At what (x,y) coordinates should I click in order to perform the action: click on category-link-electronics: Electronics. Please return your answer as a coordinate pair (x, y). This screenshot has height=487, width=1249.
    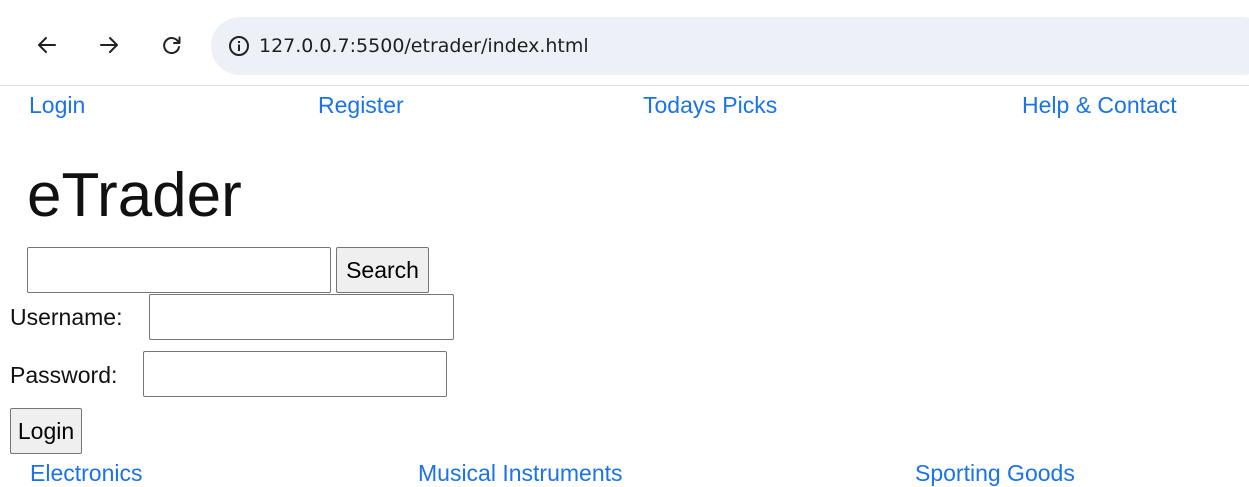
    Looking at the image, I should click on (86, 473).